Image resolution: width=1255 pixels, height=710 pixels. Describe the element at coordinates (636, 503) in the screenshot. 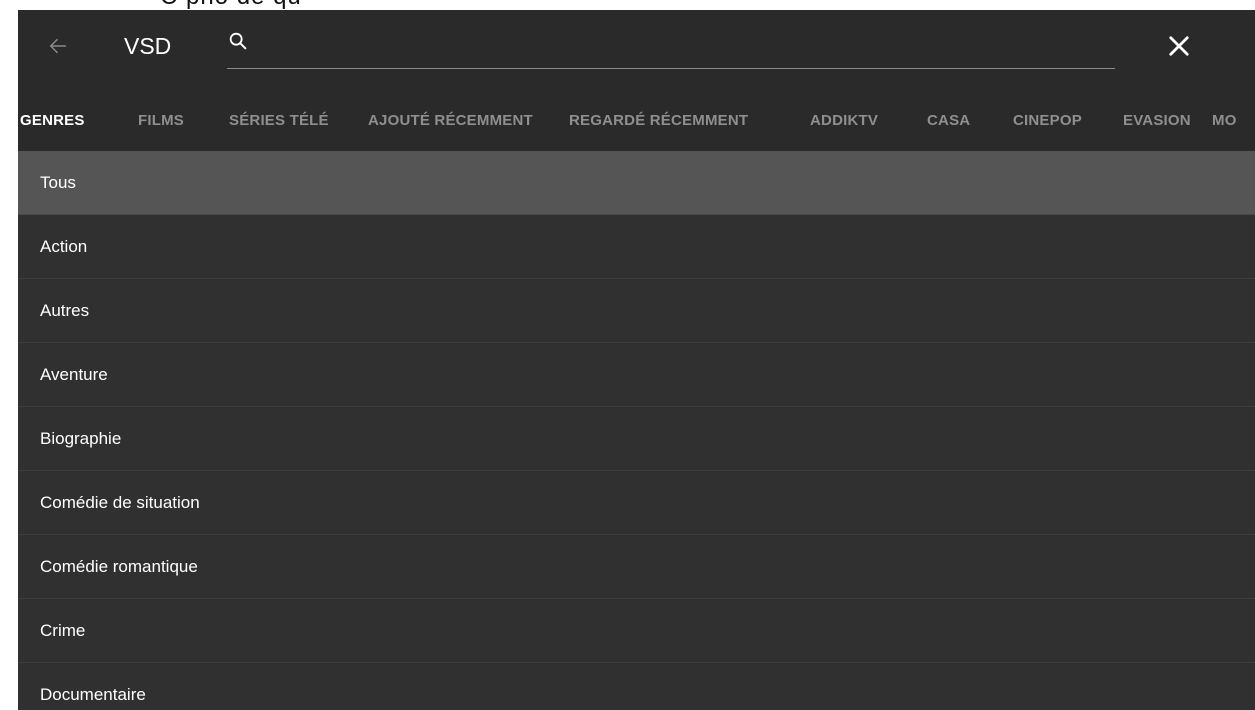

I see `list-item-comedie-de-situation: Comédie de situation` at that location.